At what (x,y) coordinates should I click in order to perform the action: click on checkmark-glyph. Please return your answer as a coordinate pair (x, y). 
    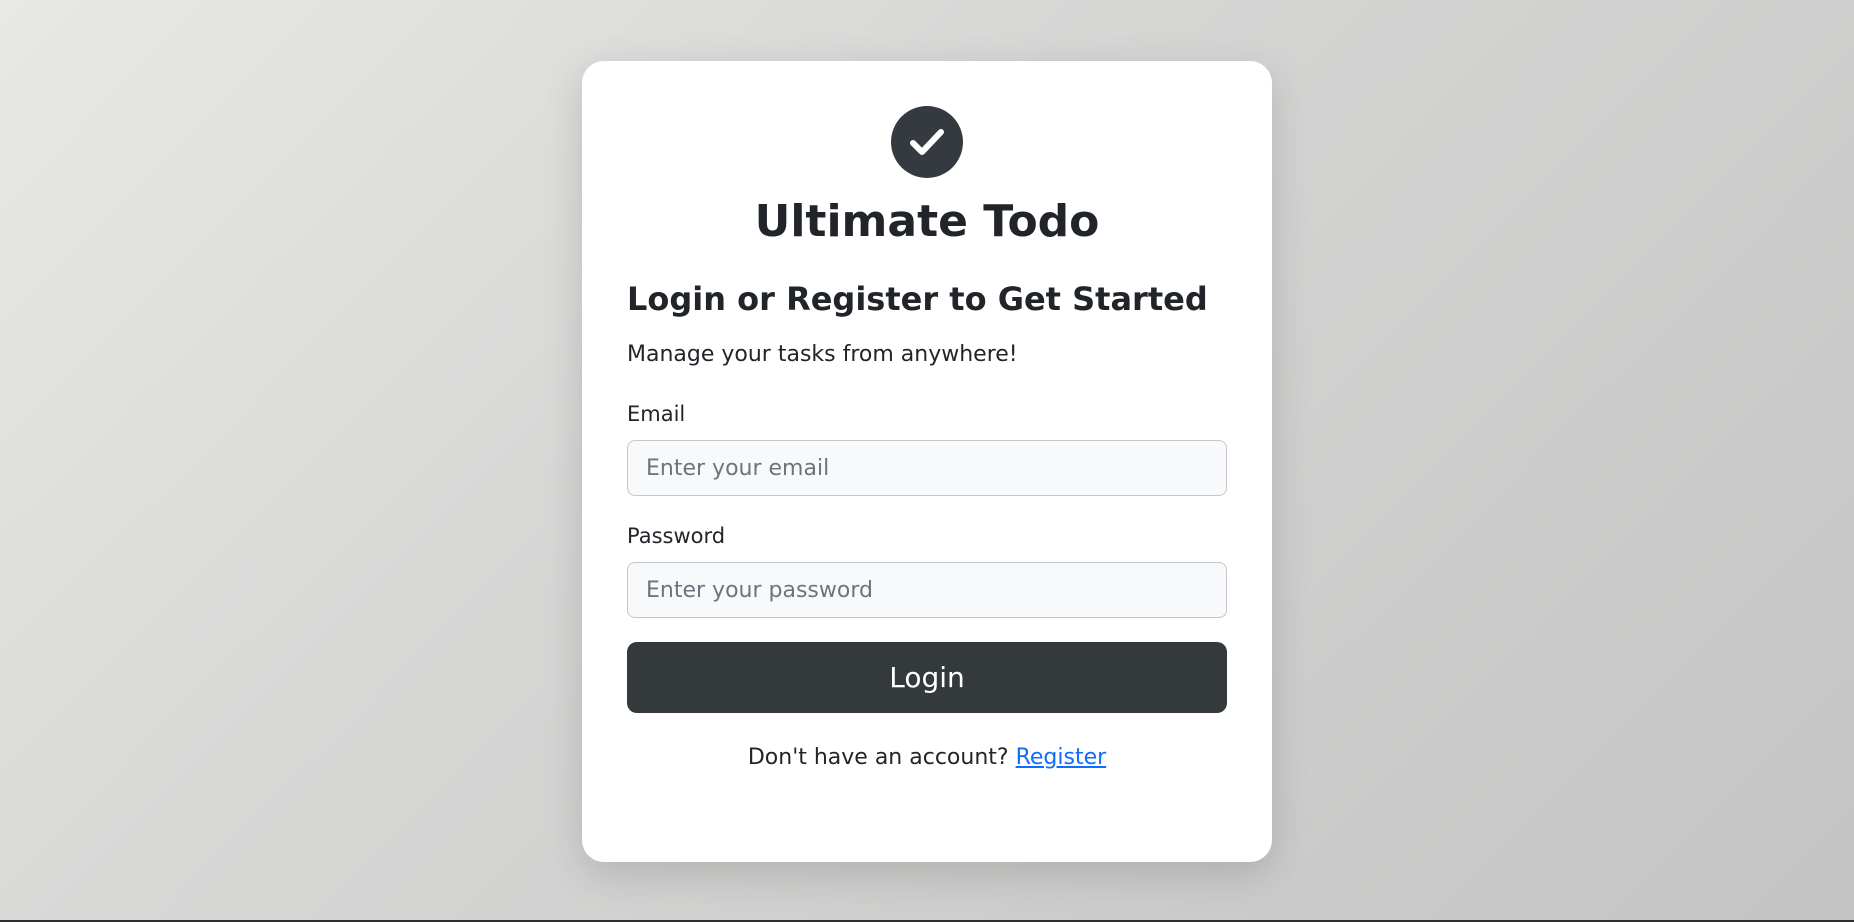
    Looking at the image, I should click on (927, 142).